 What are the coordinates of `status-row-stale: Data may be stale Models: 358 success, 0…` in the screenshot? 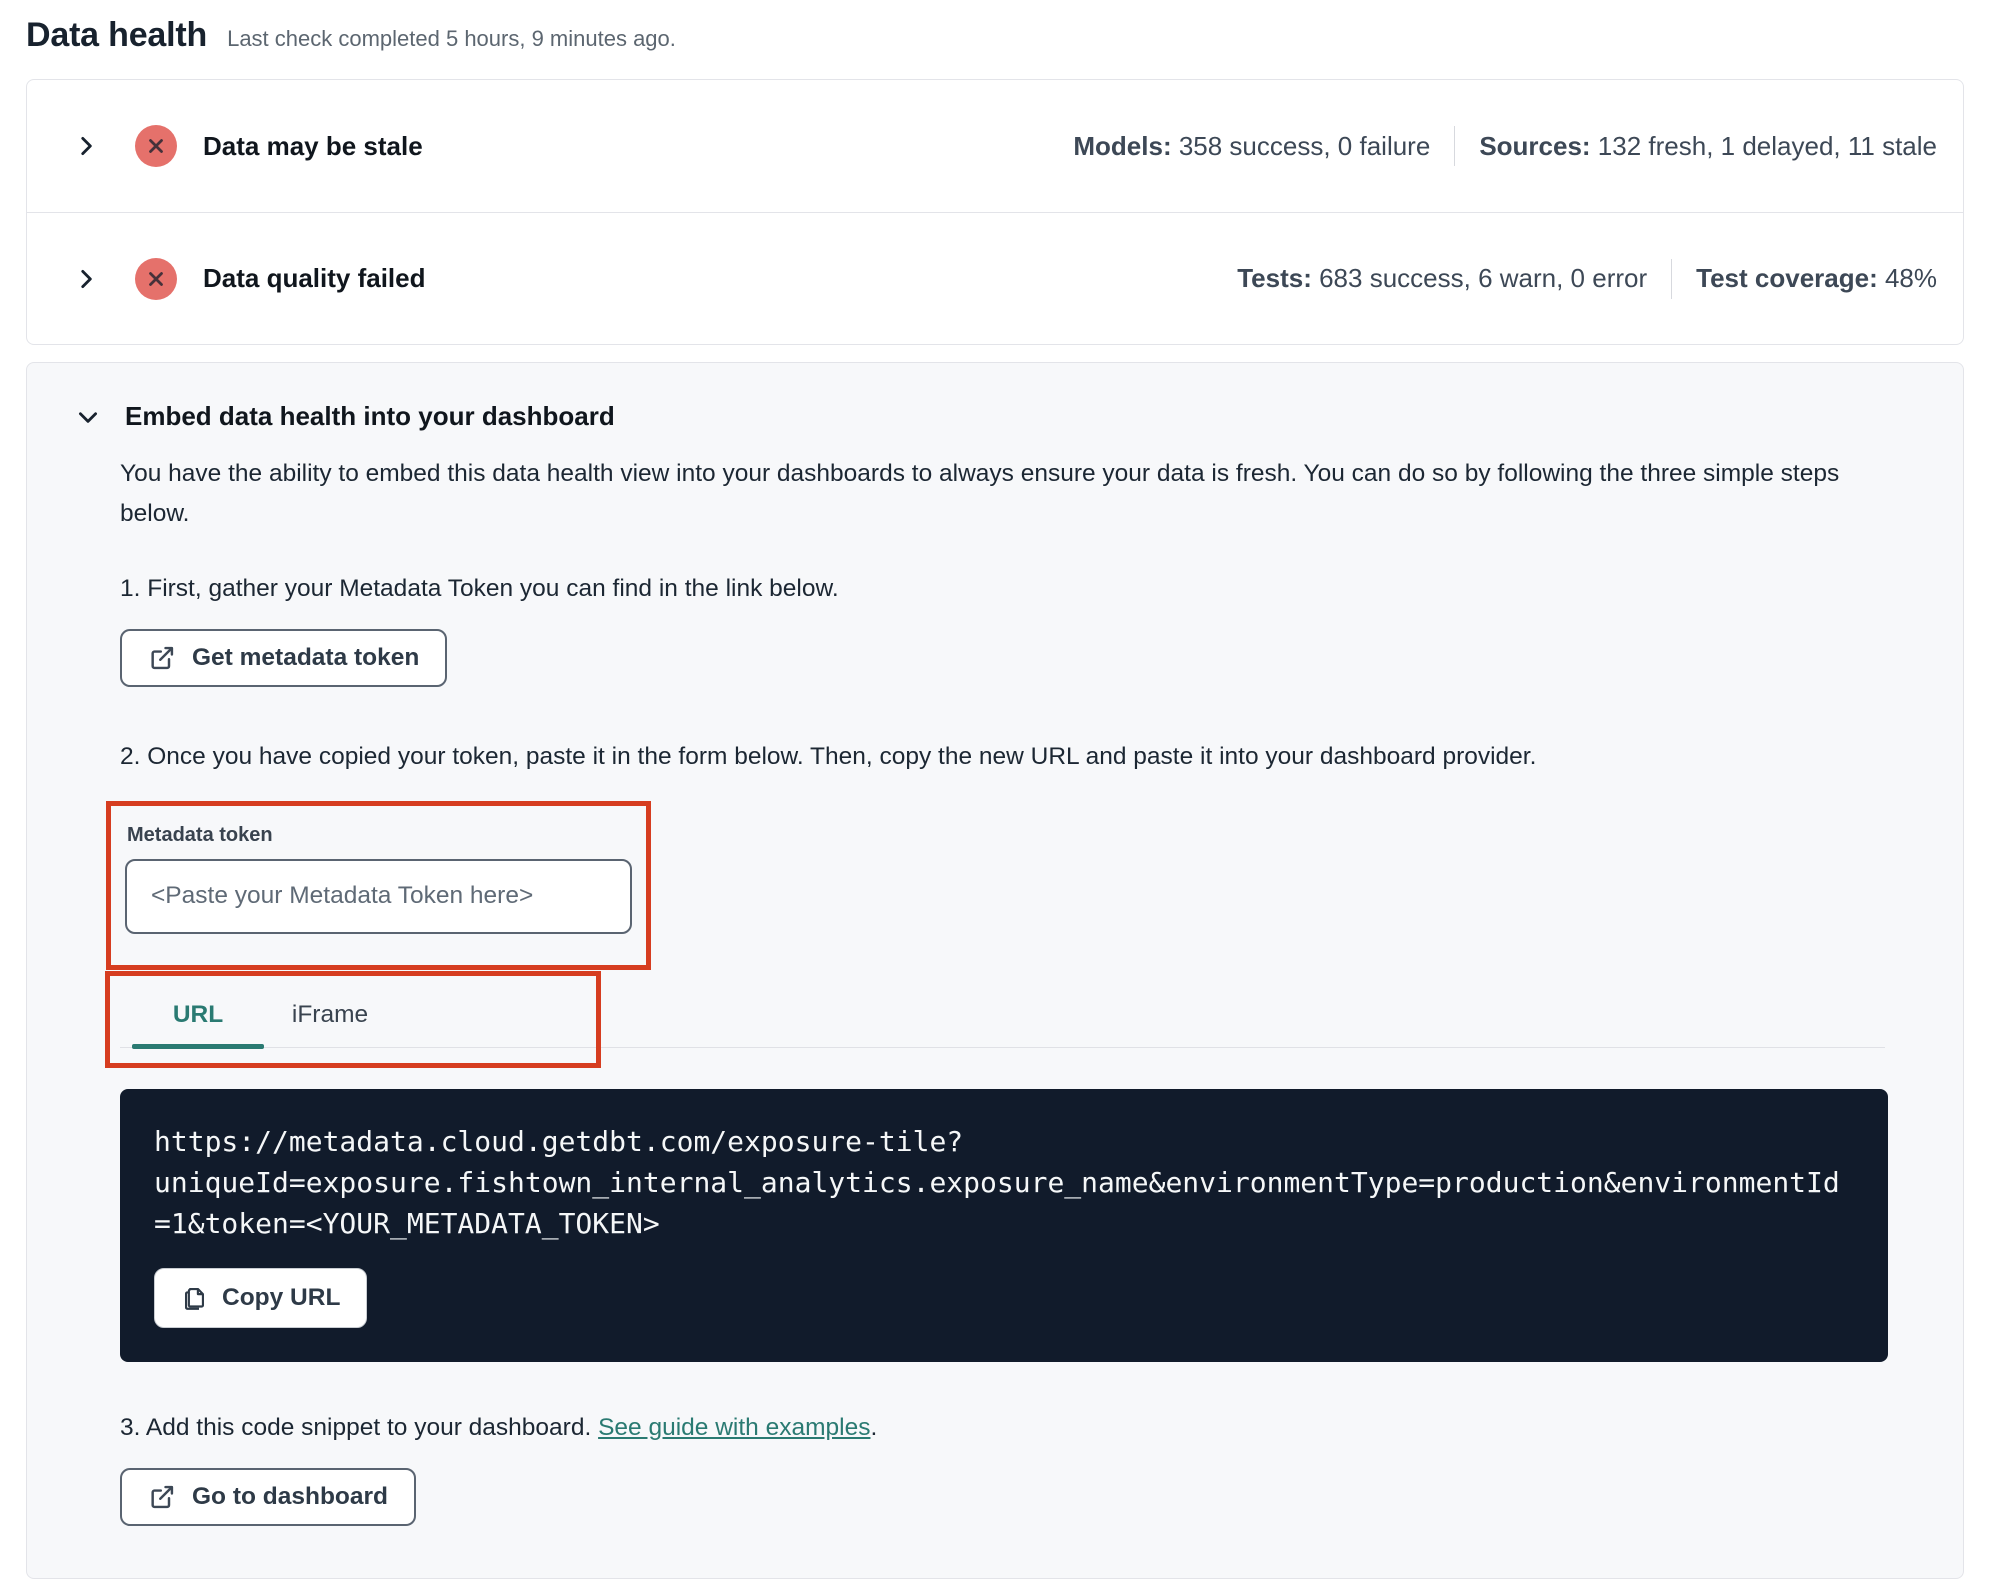 It's located at (995, 146).